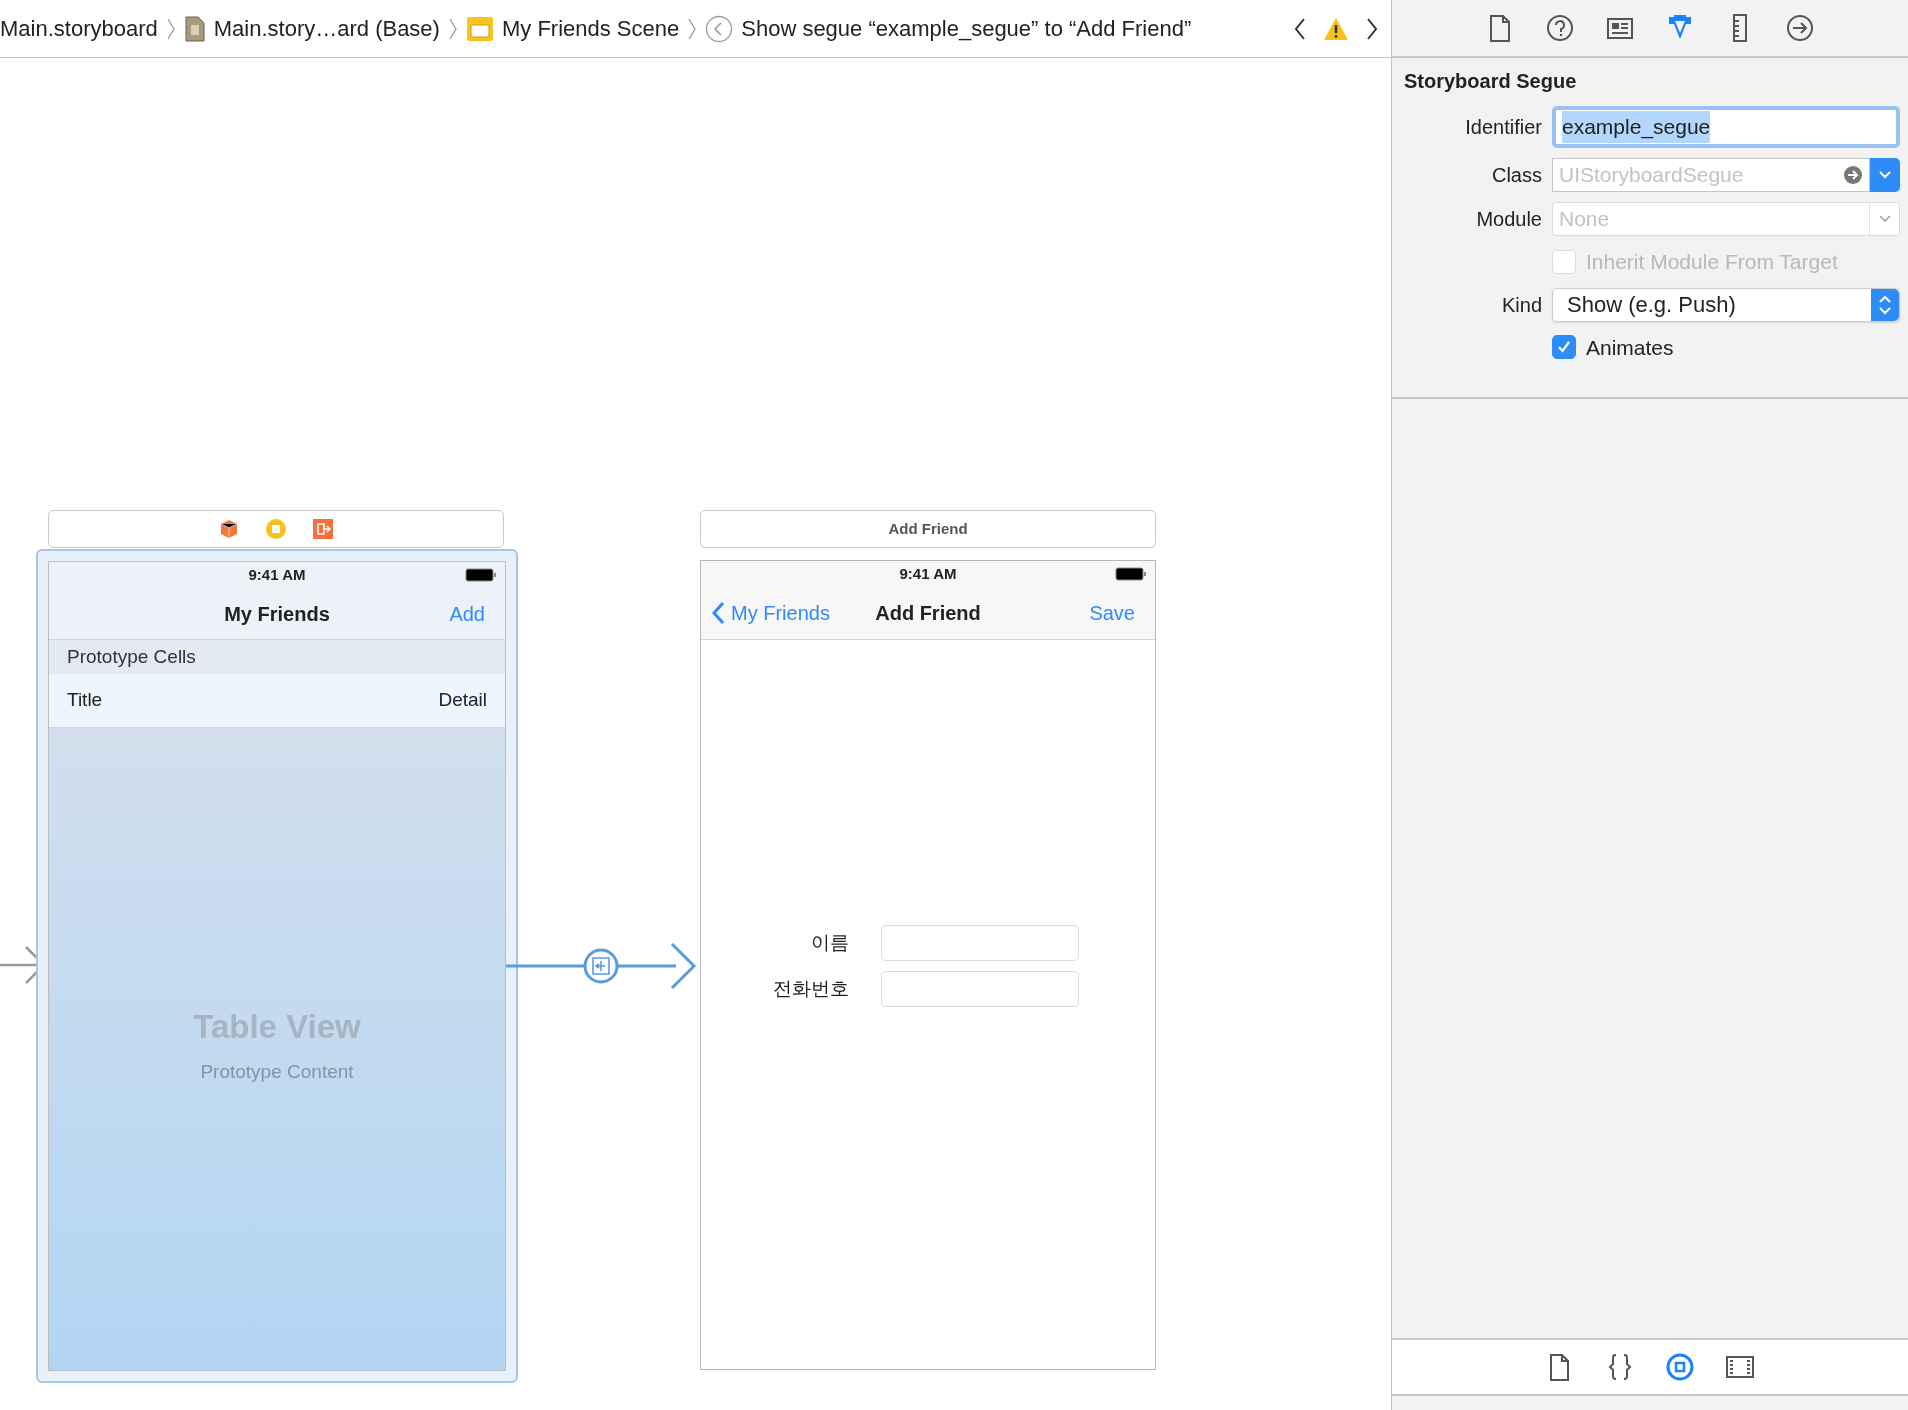 The width and height of the screenshot is (1908, 1410). Describe the element at coordinates (590, 28) in the screenshot. I see `breadcrumb-item: My Friends Scene` at that location.